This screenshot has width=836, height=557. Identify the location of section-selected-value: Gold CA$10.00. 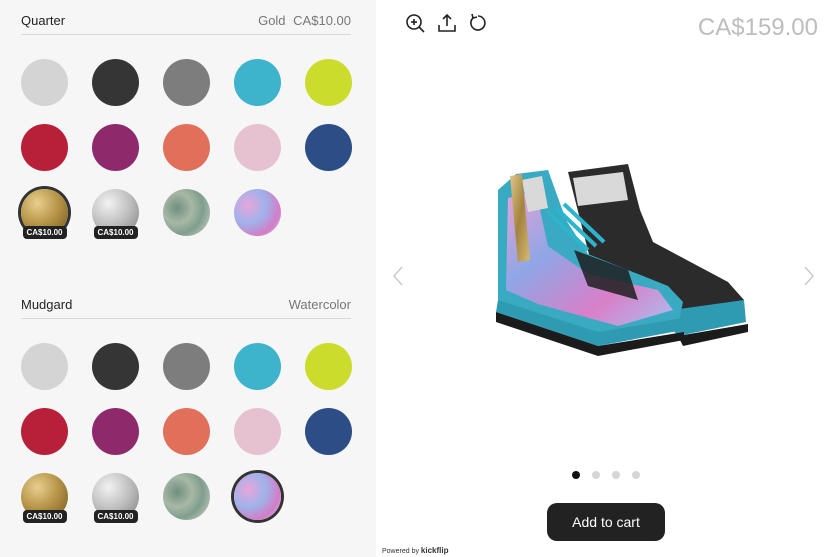
(304, 20).